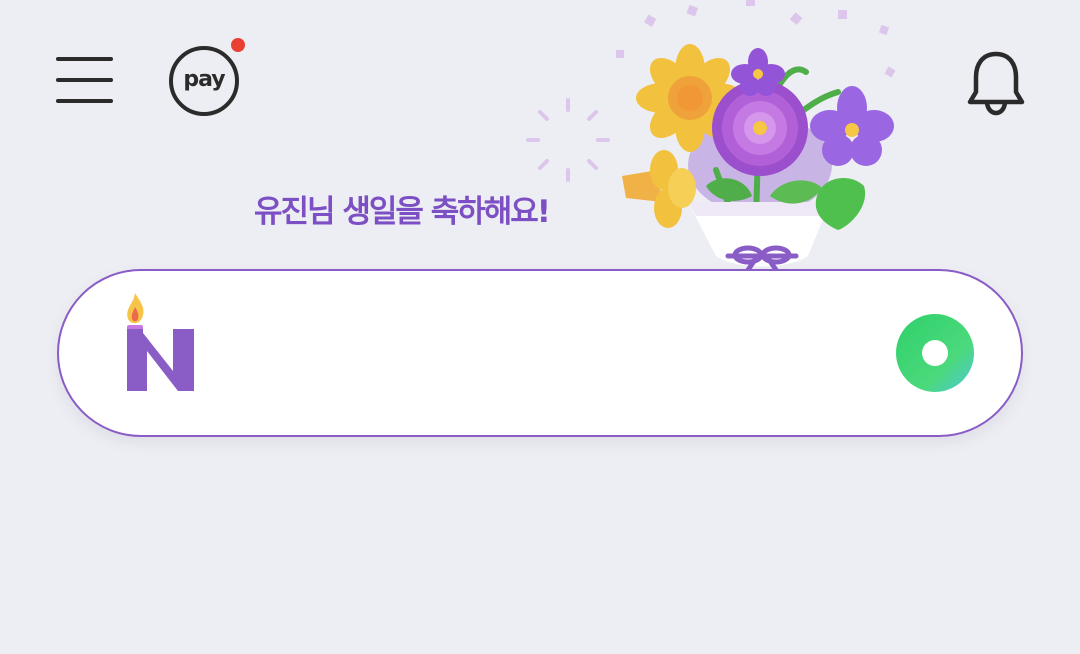  What do you see at coordinates (935, 353) in the screenshot?
I see `green-circle-search-icon` at bounding box center [935, 353].